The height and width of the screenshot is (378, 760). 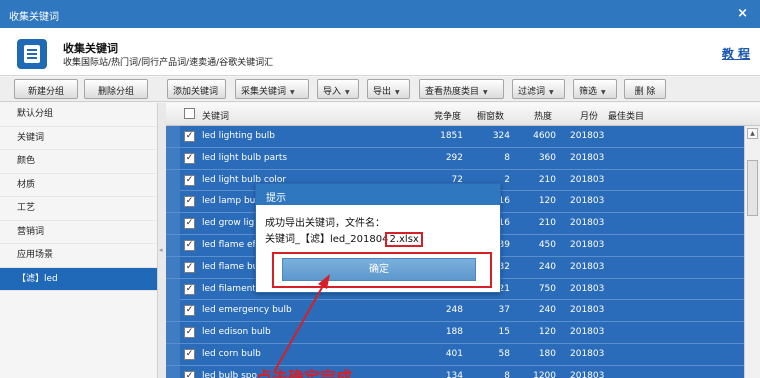 I want to click on close-icon: ×, so click(x=742, y=13).